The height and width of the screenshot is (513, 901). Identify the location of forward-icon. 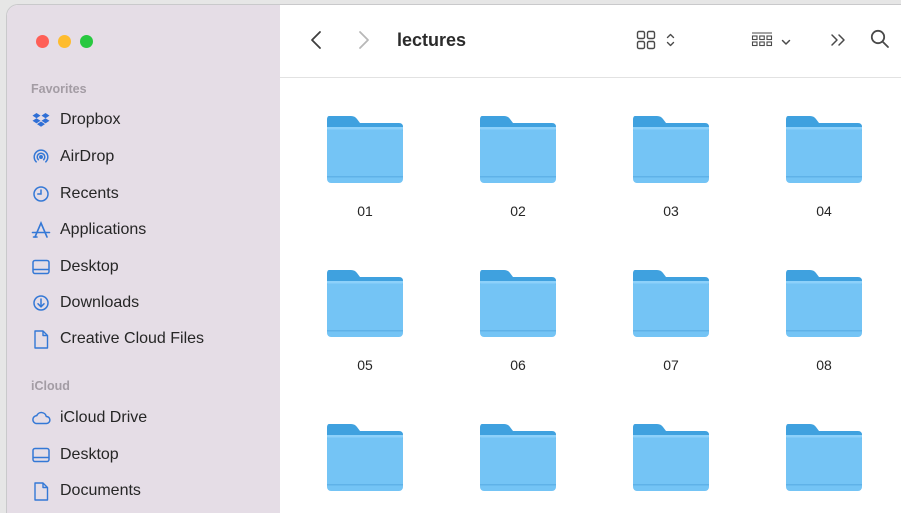
(364, 42).